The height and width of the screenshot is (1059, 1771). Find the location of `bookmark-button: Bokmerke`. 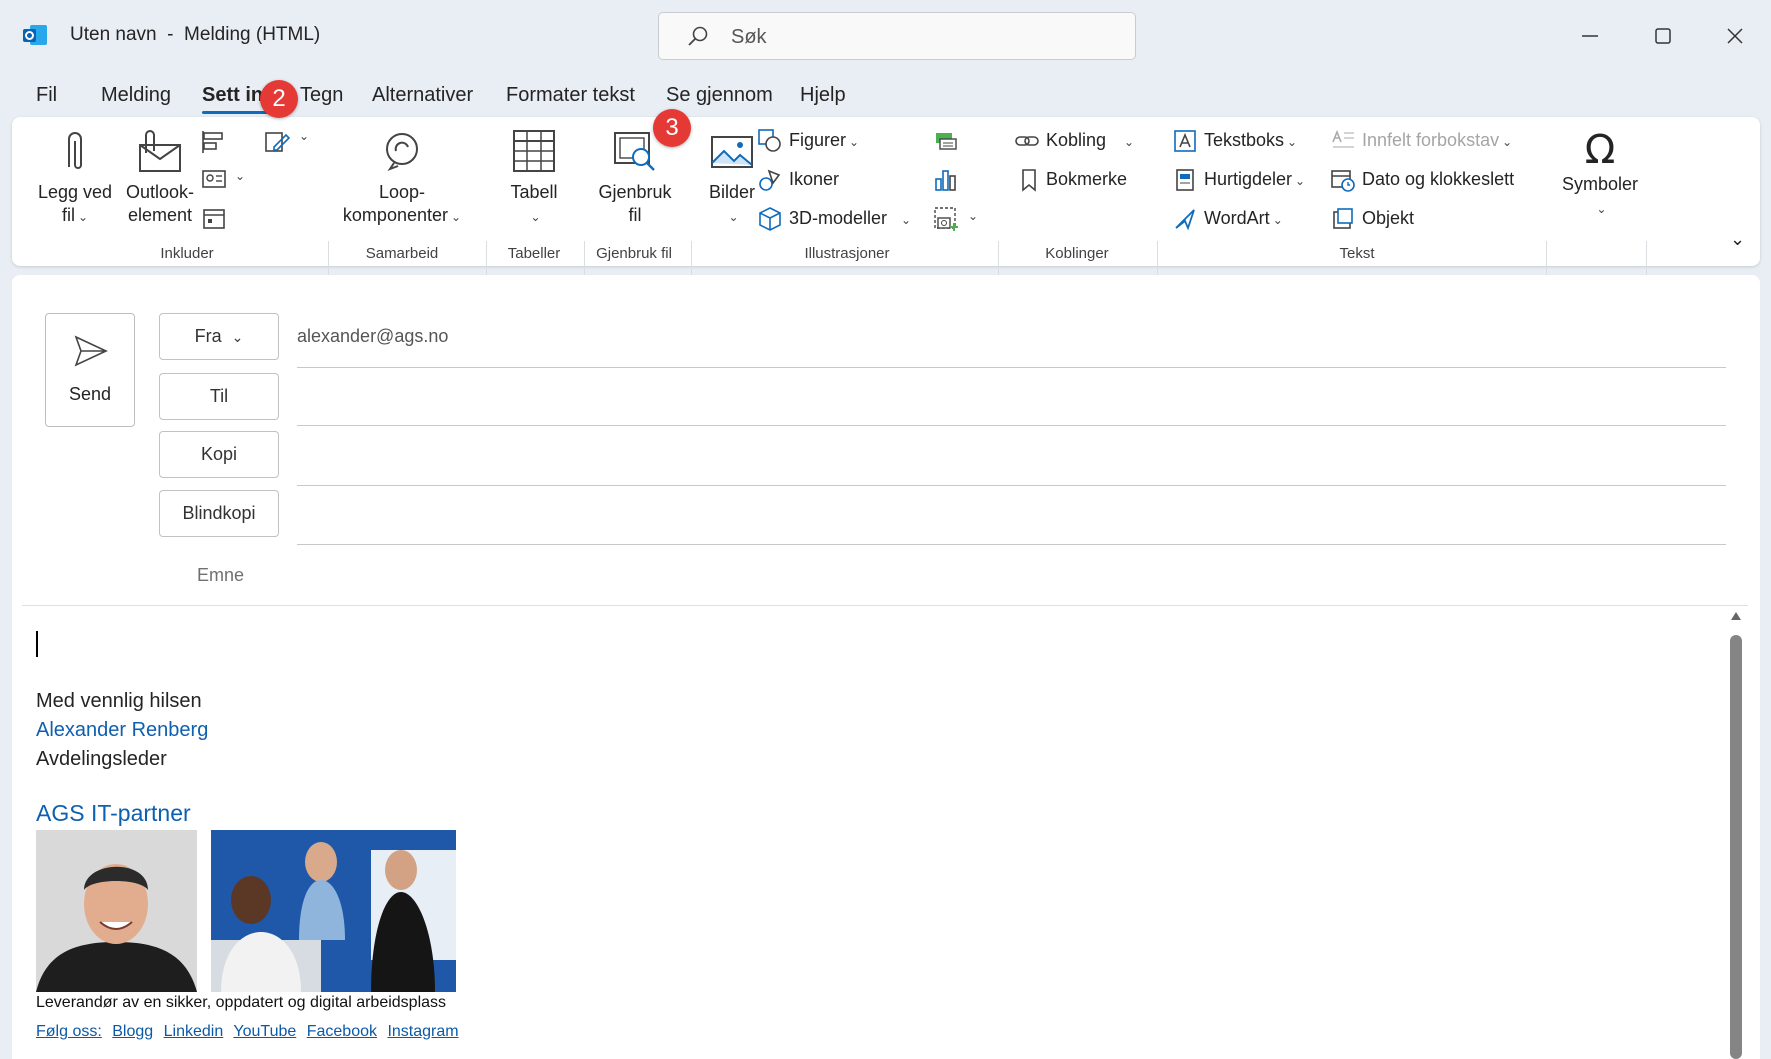

bookmark-button: Bokmerke is located at coordinates (1072, 179).